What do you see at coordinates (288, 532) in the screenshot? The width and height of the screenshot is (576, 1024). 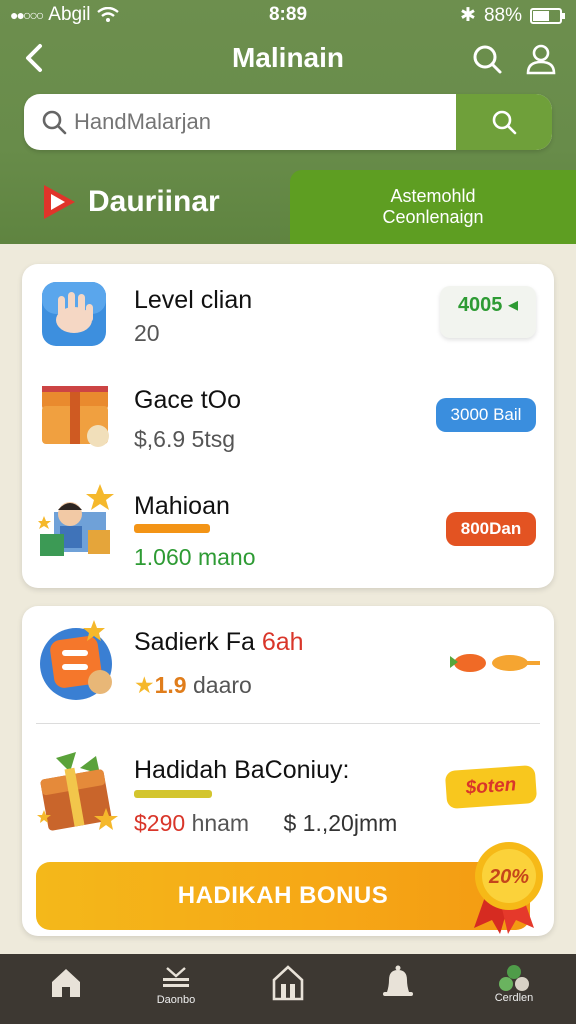 I see `list-item: Mahioan 1.060 mano 800Dan` at bounding box center [288, 532].